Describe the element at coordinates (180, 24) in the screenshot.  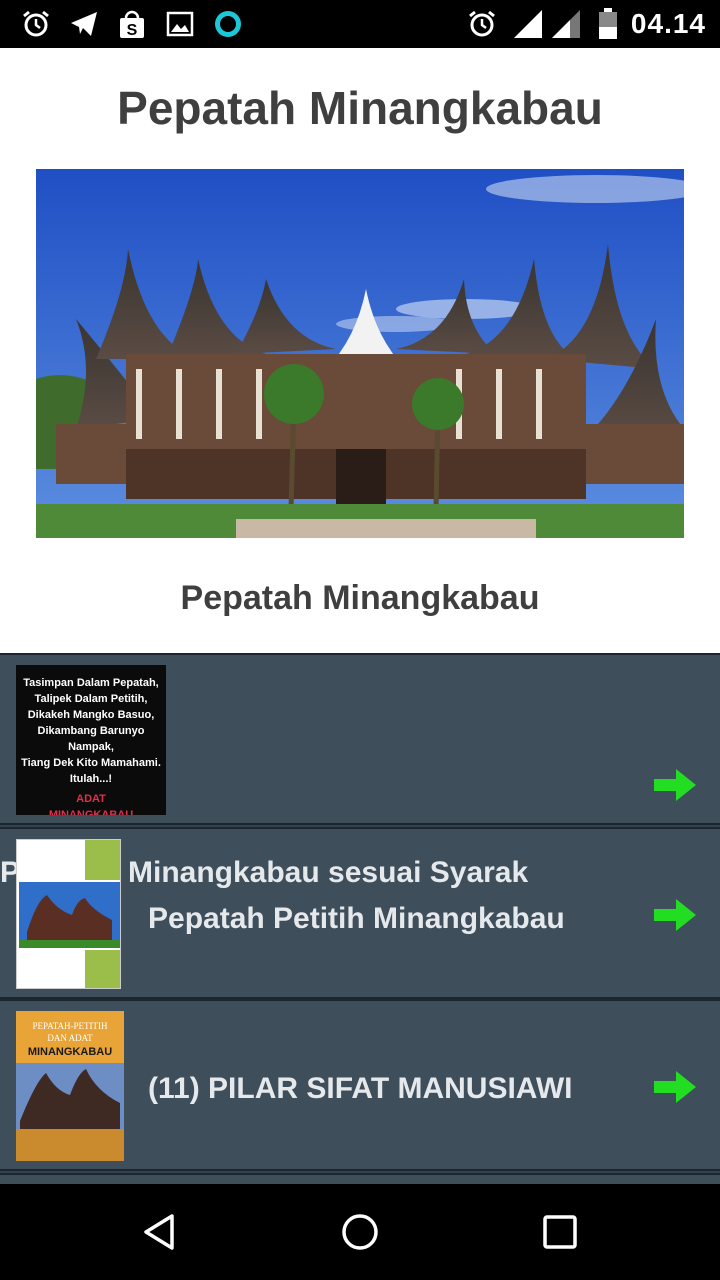
I see `image-icon` at that location.